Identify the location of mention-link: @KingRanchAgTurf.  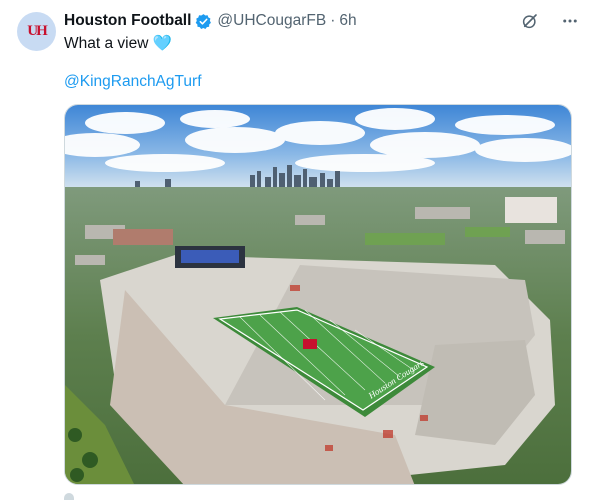
(133, 82).